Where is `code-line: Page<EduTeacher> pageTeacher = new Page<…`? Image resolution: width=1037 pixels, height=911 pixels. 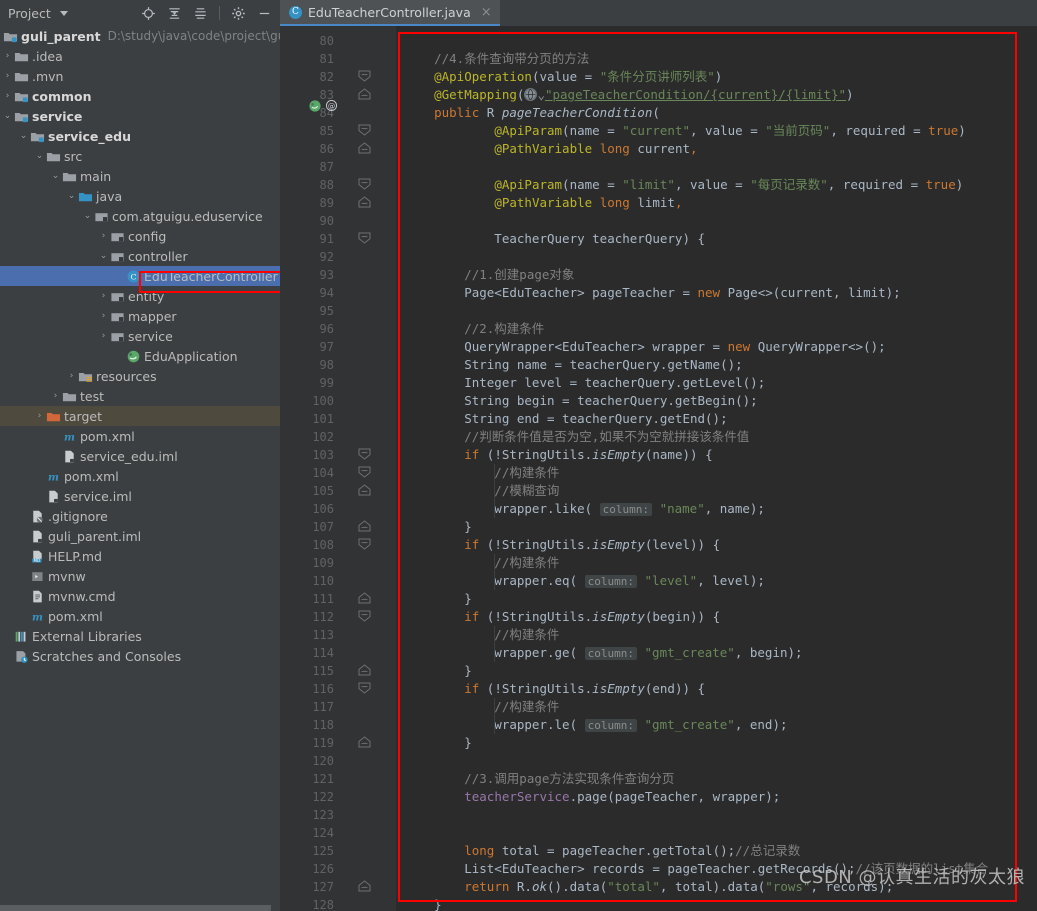
code-line: Page<EduTeacher> pageTeacher = new Page<… is located at coordinates (652, 293).